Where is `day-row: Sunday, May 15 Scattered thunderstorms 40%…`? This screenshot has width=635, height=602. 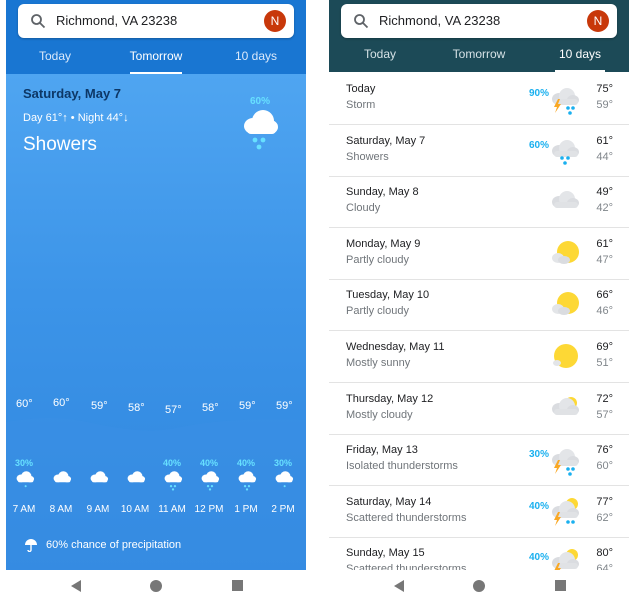
day-row: Sunday, May 15 Scattered thunderstorms 40%… is located at coordinates (479, 553).